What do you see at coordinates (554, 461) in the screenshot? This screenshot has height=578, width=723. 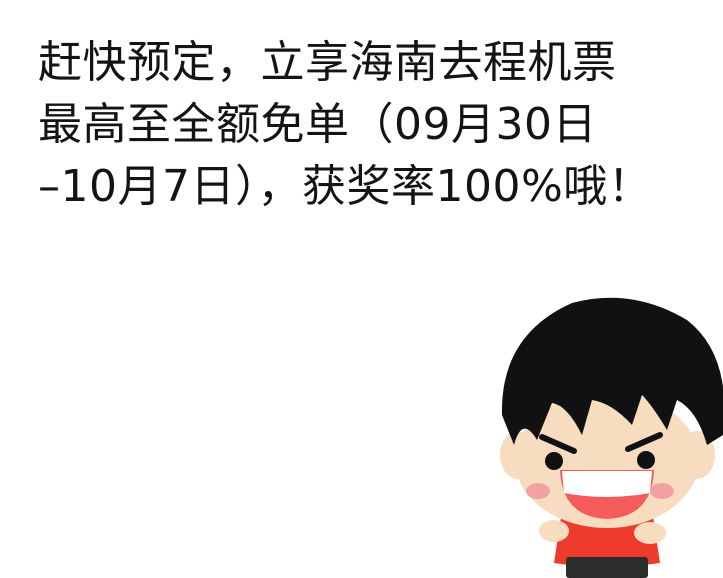 I see `sticker-left-eye` at bounding box center [554, 461].